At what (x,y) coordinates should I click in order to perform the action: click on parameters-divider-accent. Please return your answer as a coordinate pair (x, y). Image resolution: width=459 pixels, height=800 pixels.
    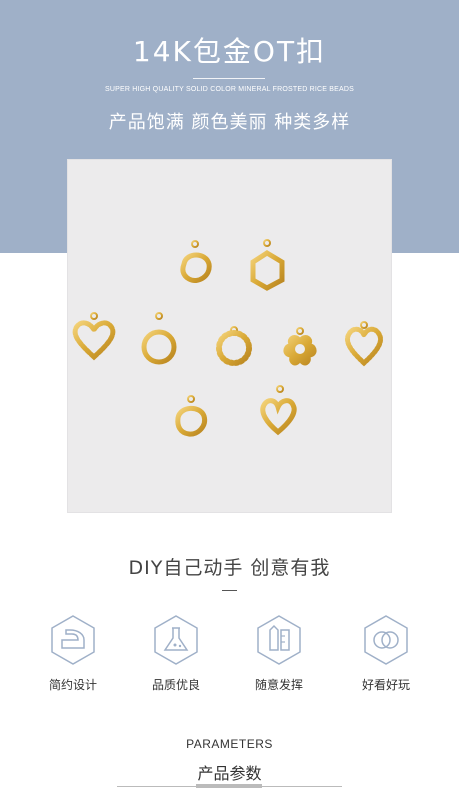
    Looking at the image, I should click on (229, 786).